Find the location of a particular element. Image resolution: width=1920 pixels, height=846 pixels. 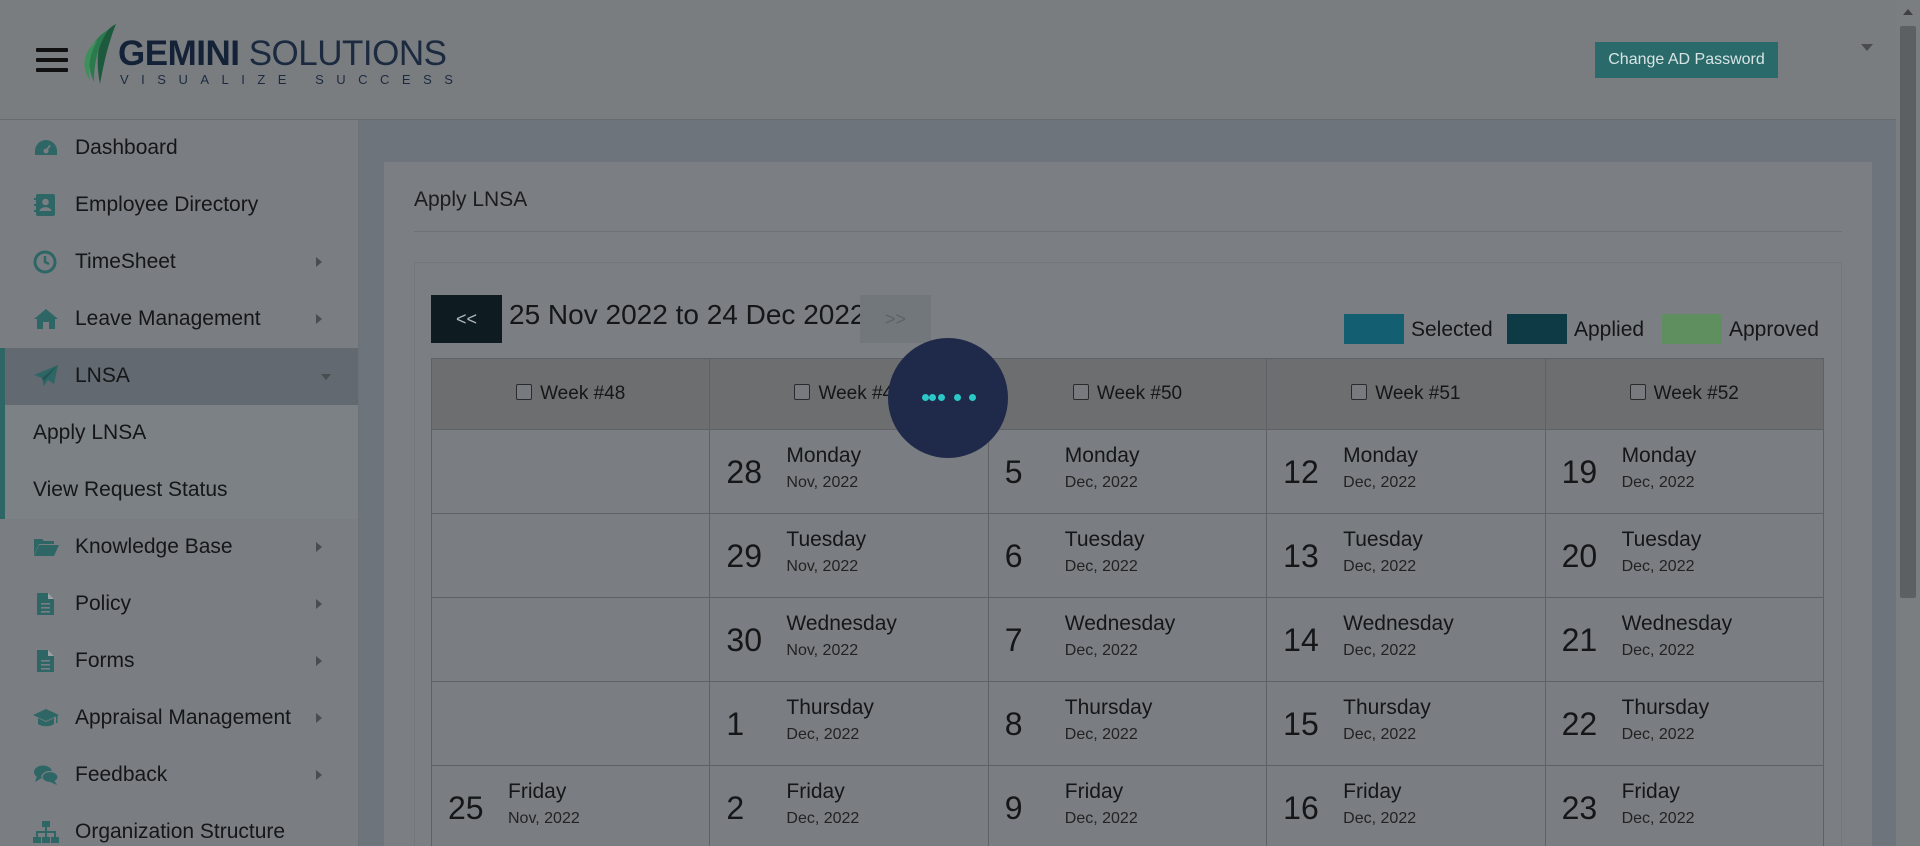

calendar-day: 7 Wednesday Dec, 2022 is located at coordinates (1127, 639).